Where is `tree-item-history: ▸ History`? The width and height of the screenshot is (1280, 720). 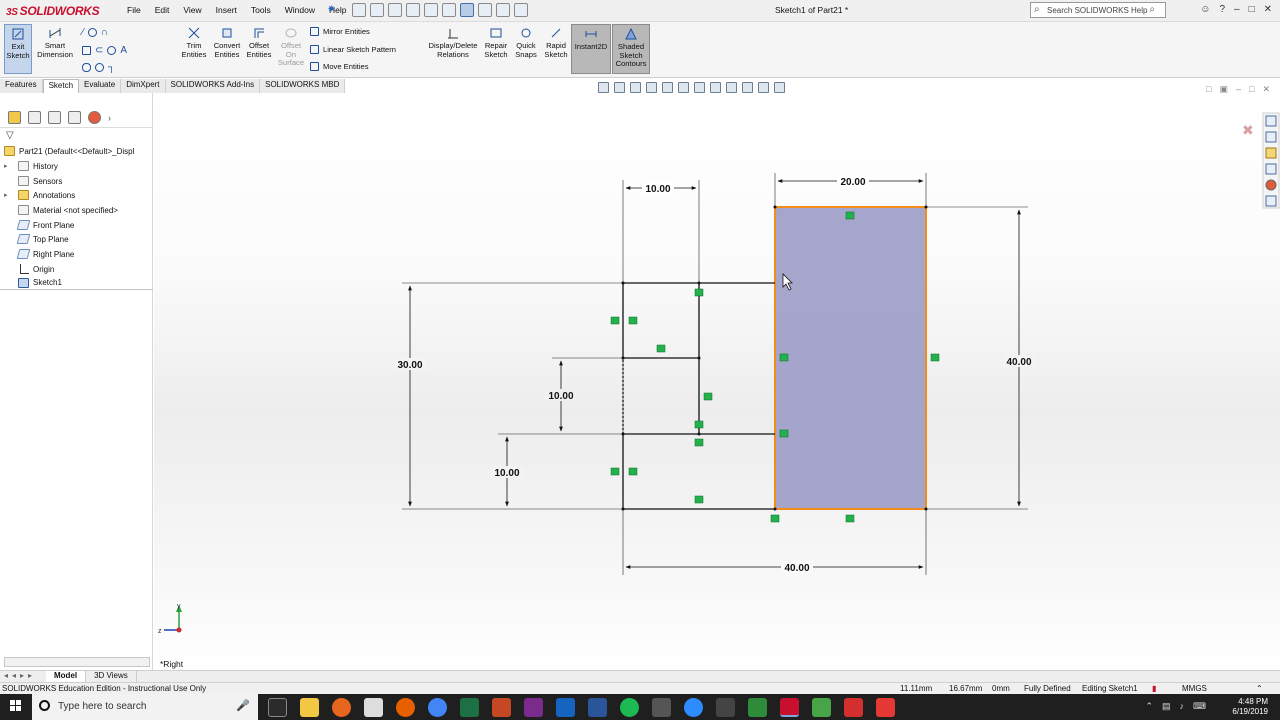
tree-item-history: ▸ History is located at coordinates (76, 166).